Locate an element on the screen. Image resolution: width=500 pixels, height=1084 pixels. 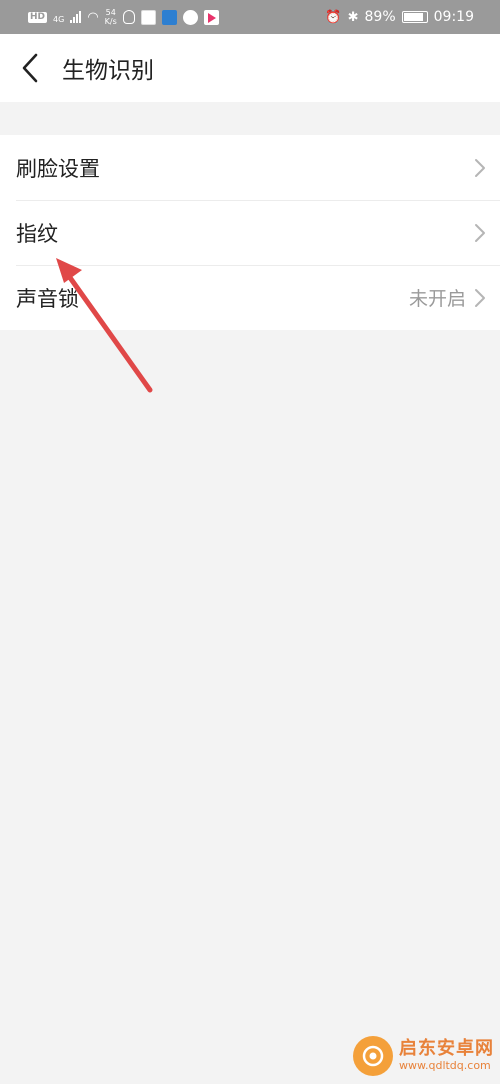
status-bar: HD 4G ◠ 54 K/s ⏰ ✱ 89% 09:19 is located at coordinates (250, 17).